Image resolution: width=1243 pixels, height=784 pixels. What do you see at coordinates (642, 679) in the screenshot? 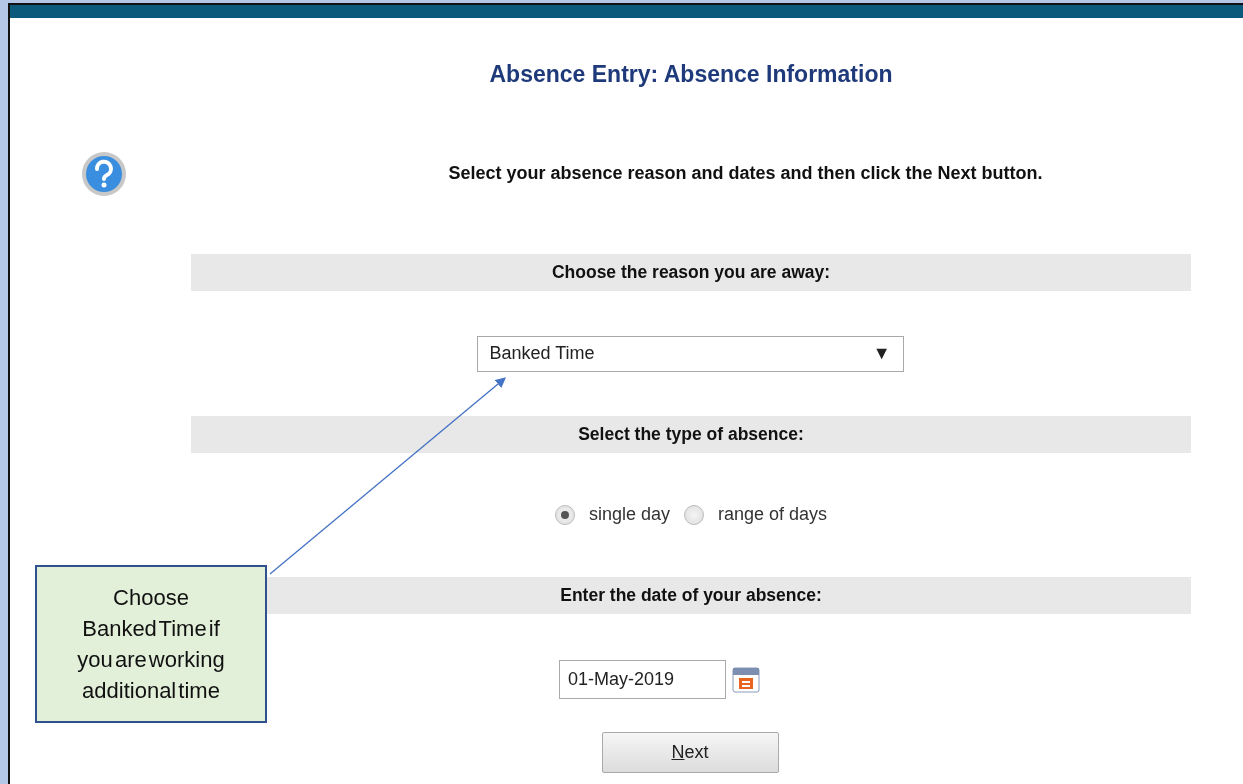
I see `date-input-field: 01-May-2019` at bounding box center [642, 679].